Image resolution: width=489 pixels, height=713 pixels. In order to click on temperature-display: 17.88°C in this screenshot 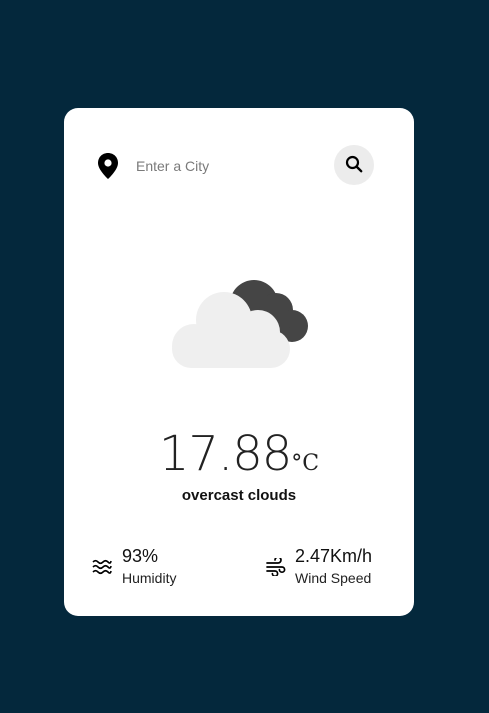, I will do `click(239, 454)`.